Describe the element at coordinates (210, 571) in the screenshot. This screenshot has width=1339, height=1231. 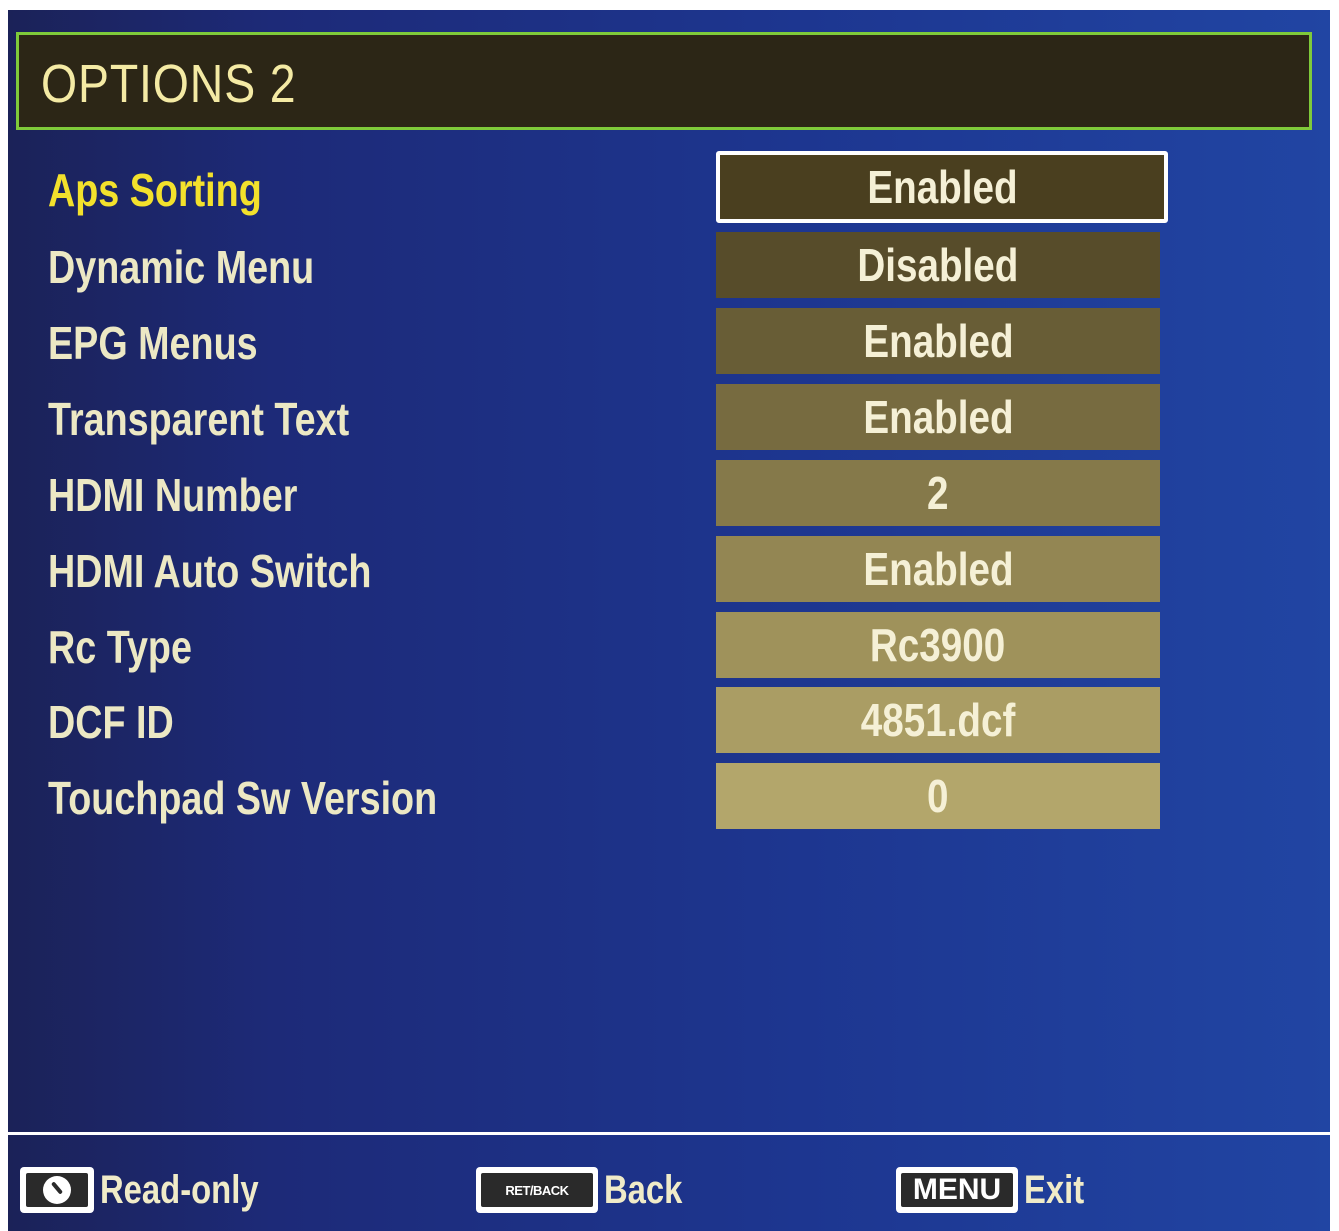
I see `row-label: HDMI Auto Switch` at that location.